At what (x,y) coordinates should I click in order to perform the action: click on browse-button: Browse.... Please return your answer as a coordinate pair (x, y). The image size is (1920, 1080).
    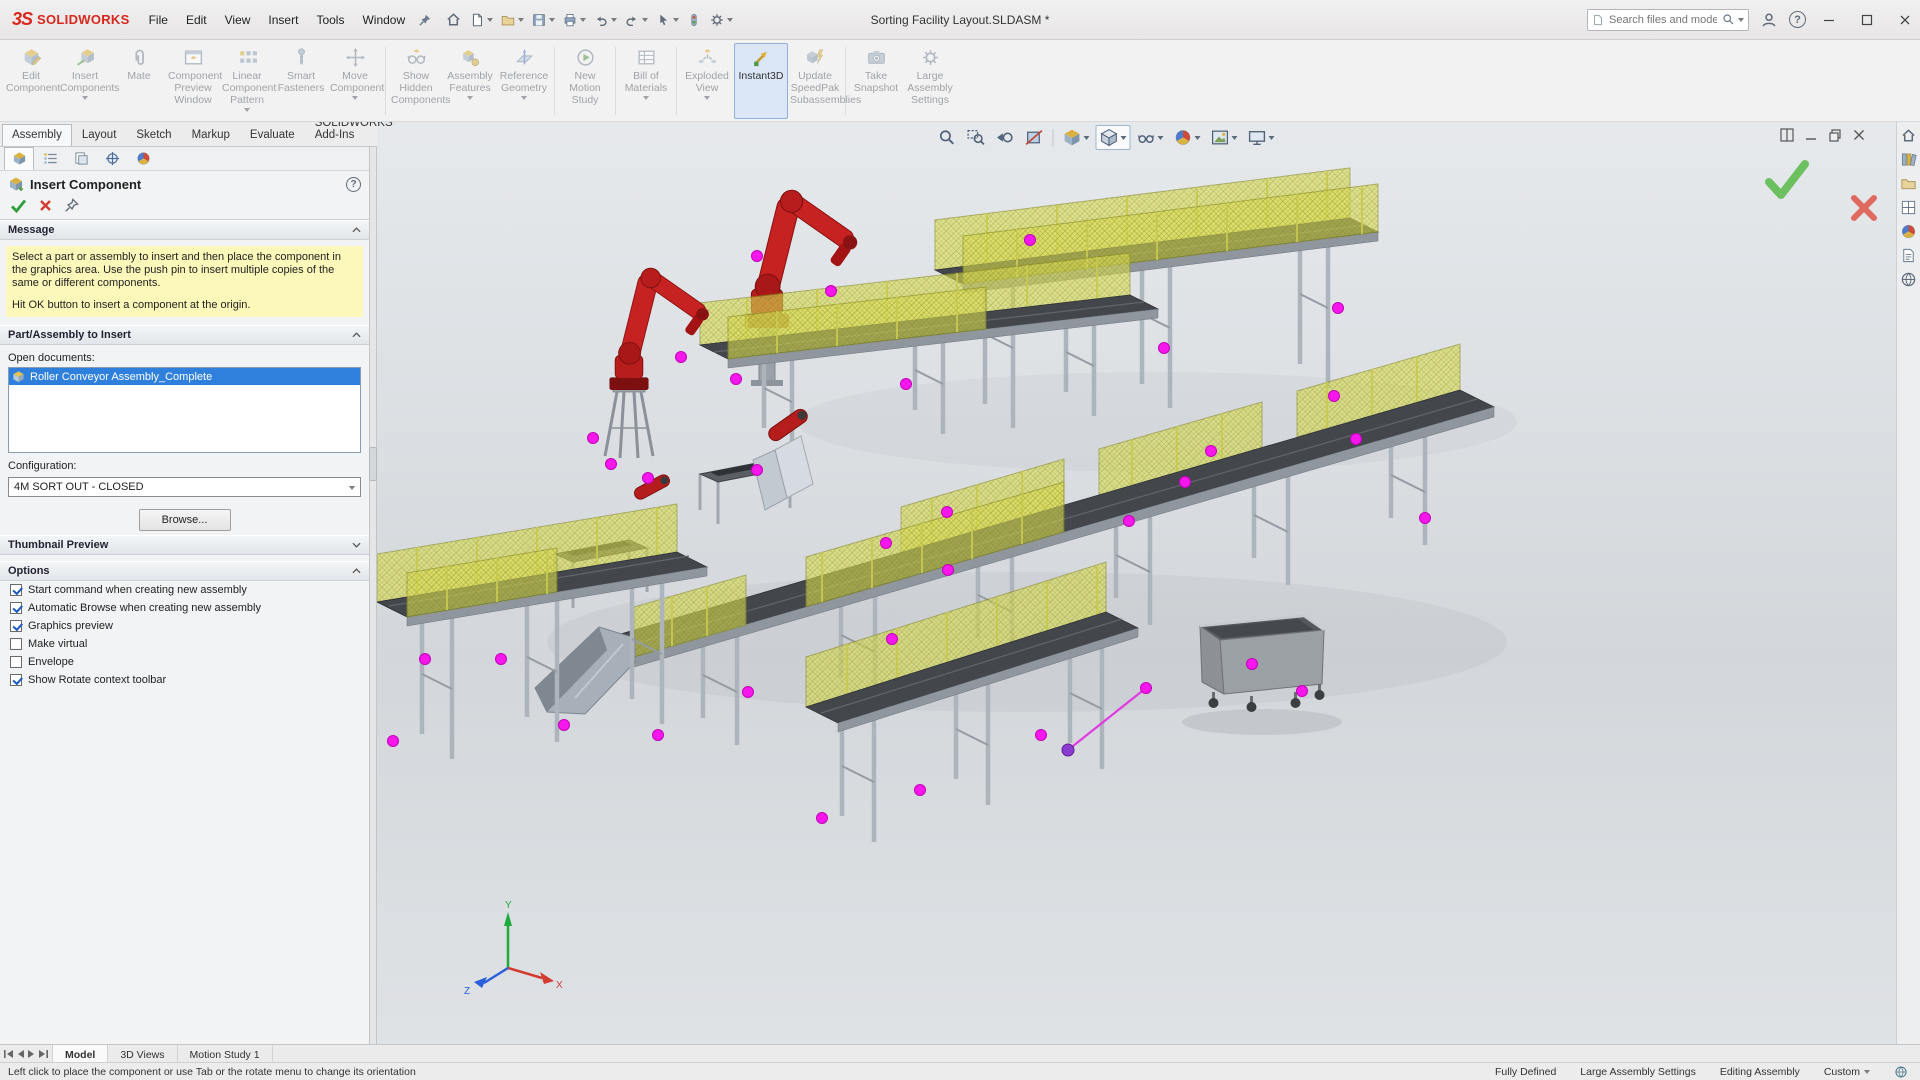
    Looking at the image, I should click on (184, 520).